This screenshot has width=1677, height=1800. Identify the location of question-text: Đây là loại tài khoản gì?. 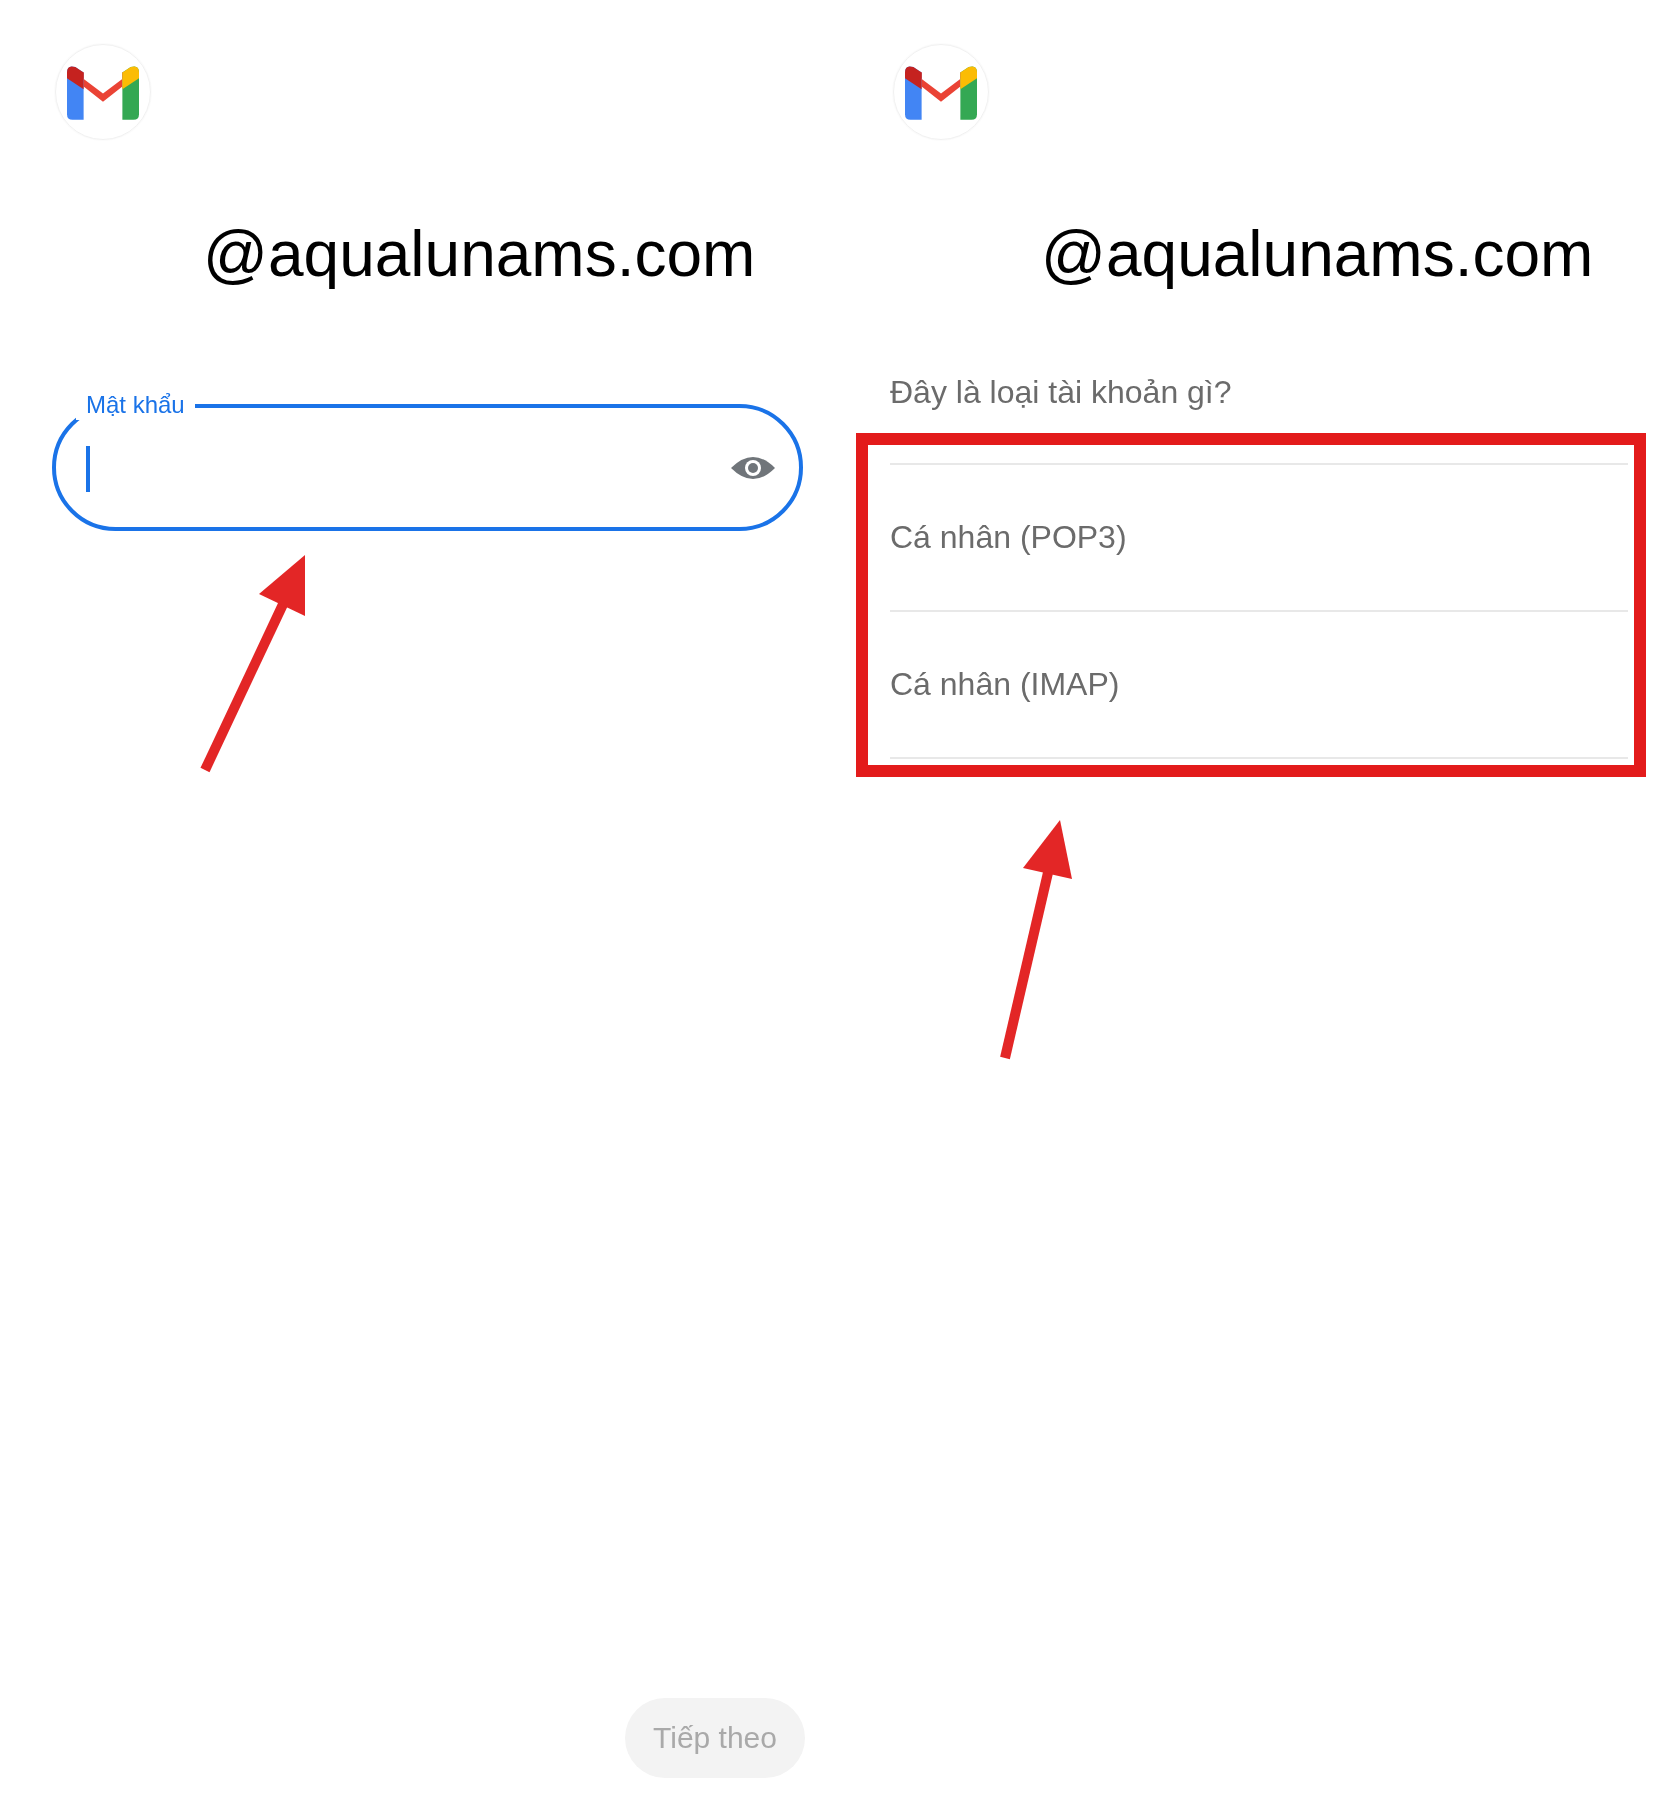
(1061, 392).